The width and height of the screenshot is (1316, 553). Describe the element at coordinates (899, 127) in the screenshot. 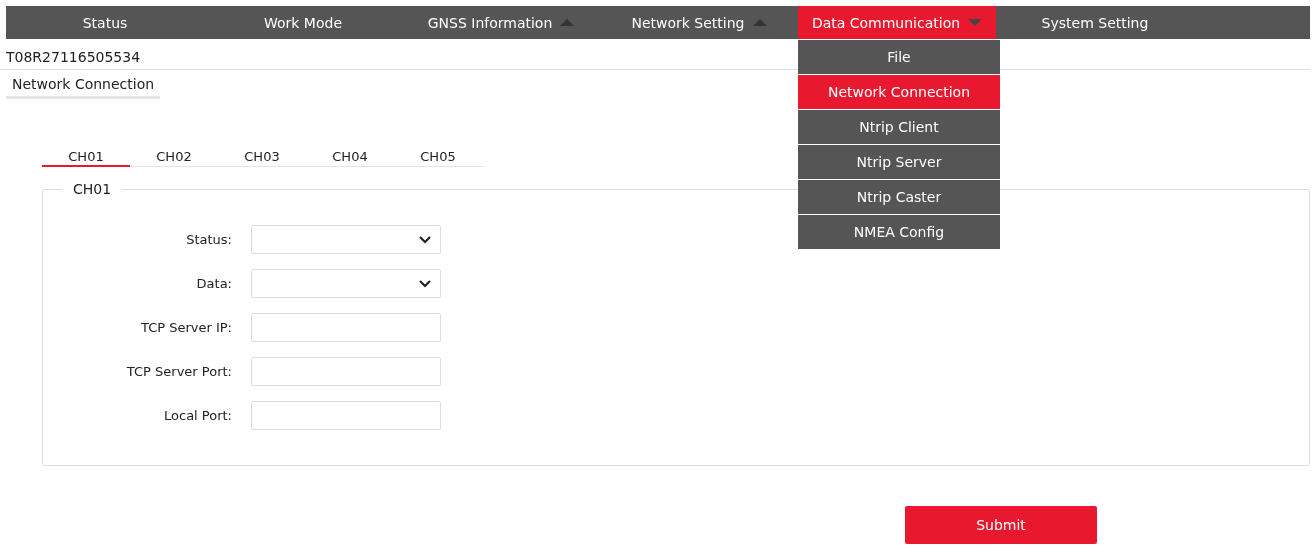

I see `menu-item: Ntrip Client` at that location.